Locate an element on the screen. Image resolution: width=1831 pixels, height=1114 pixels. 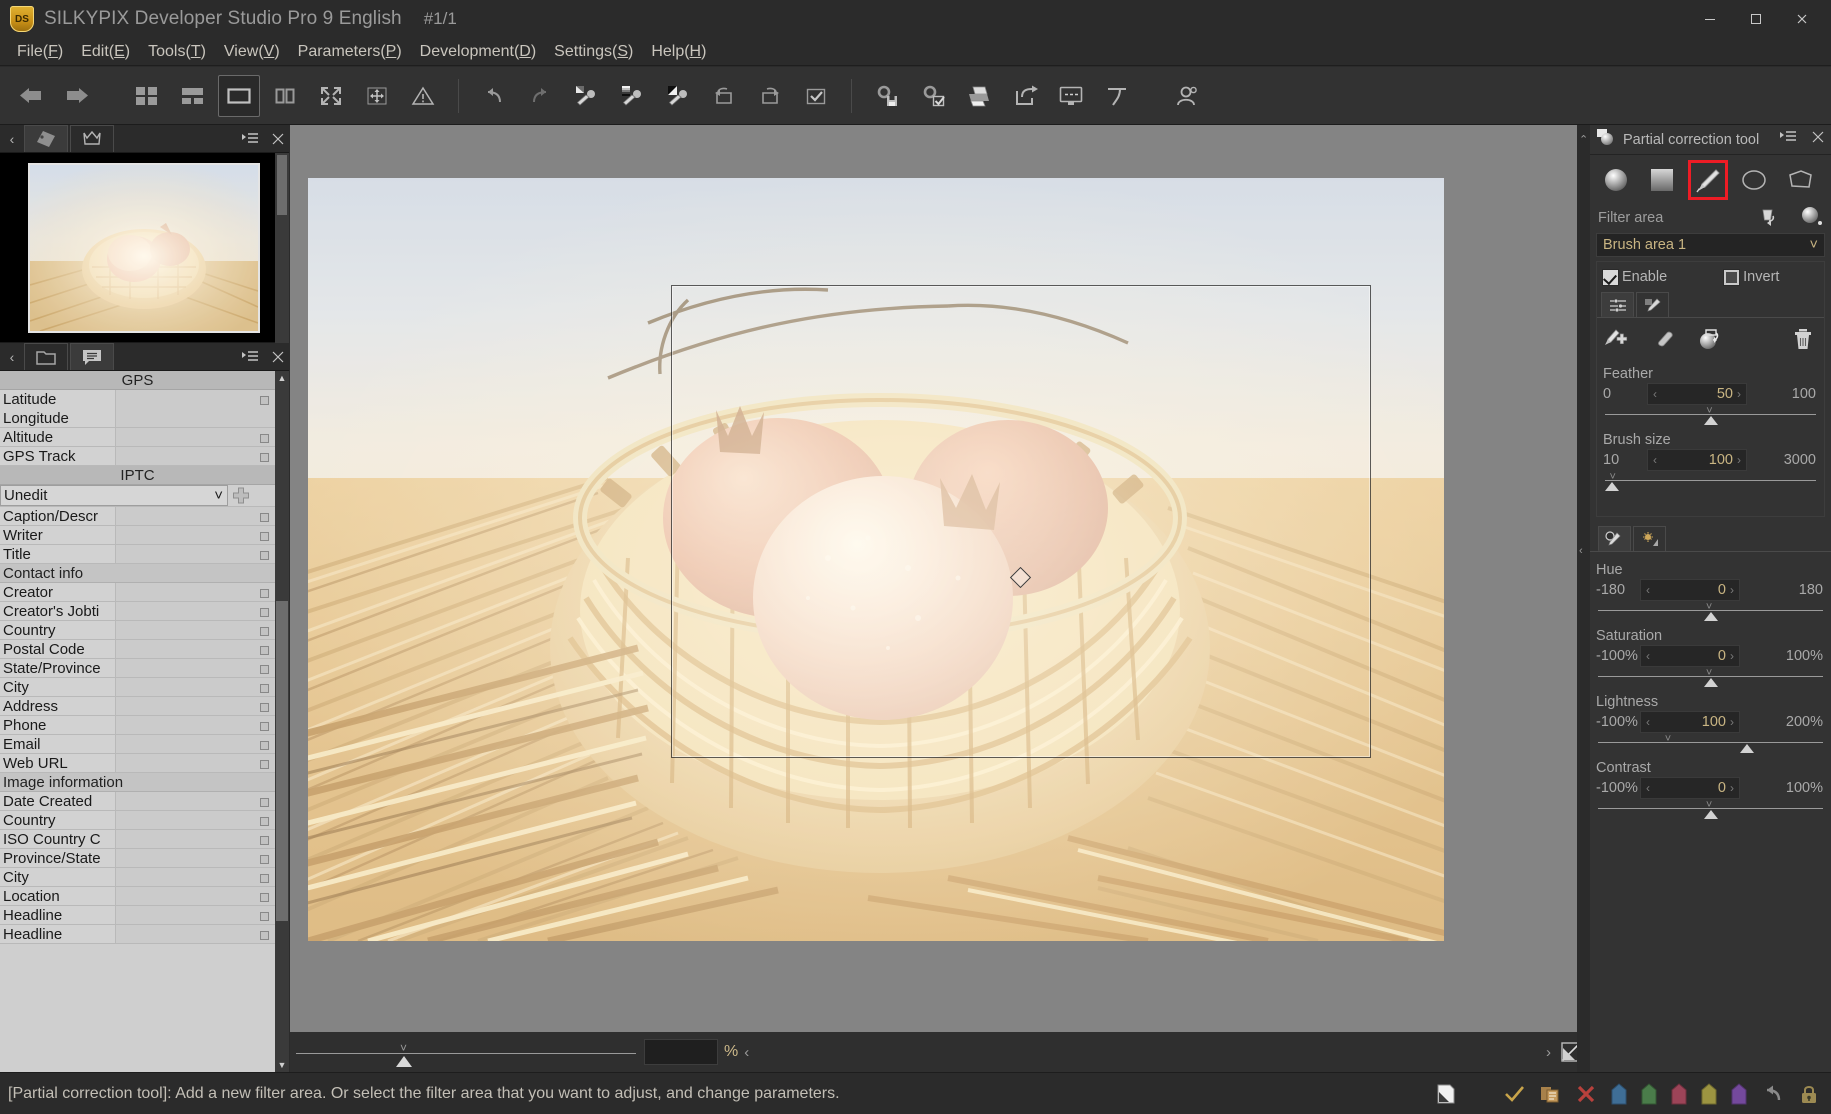
crown-tab is located at coordinates (92, 138).